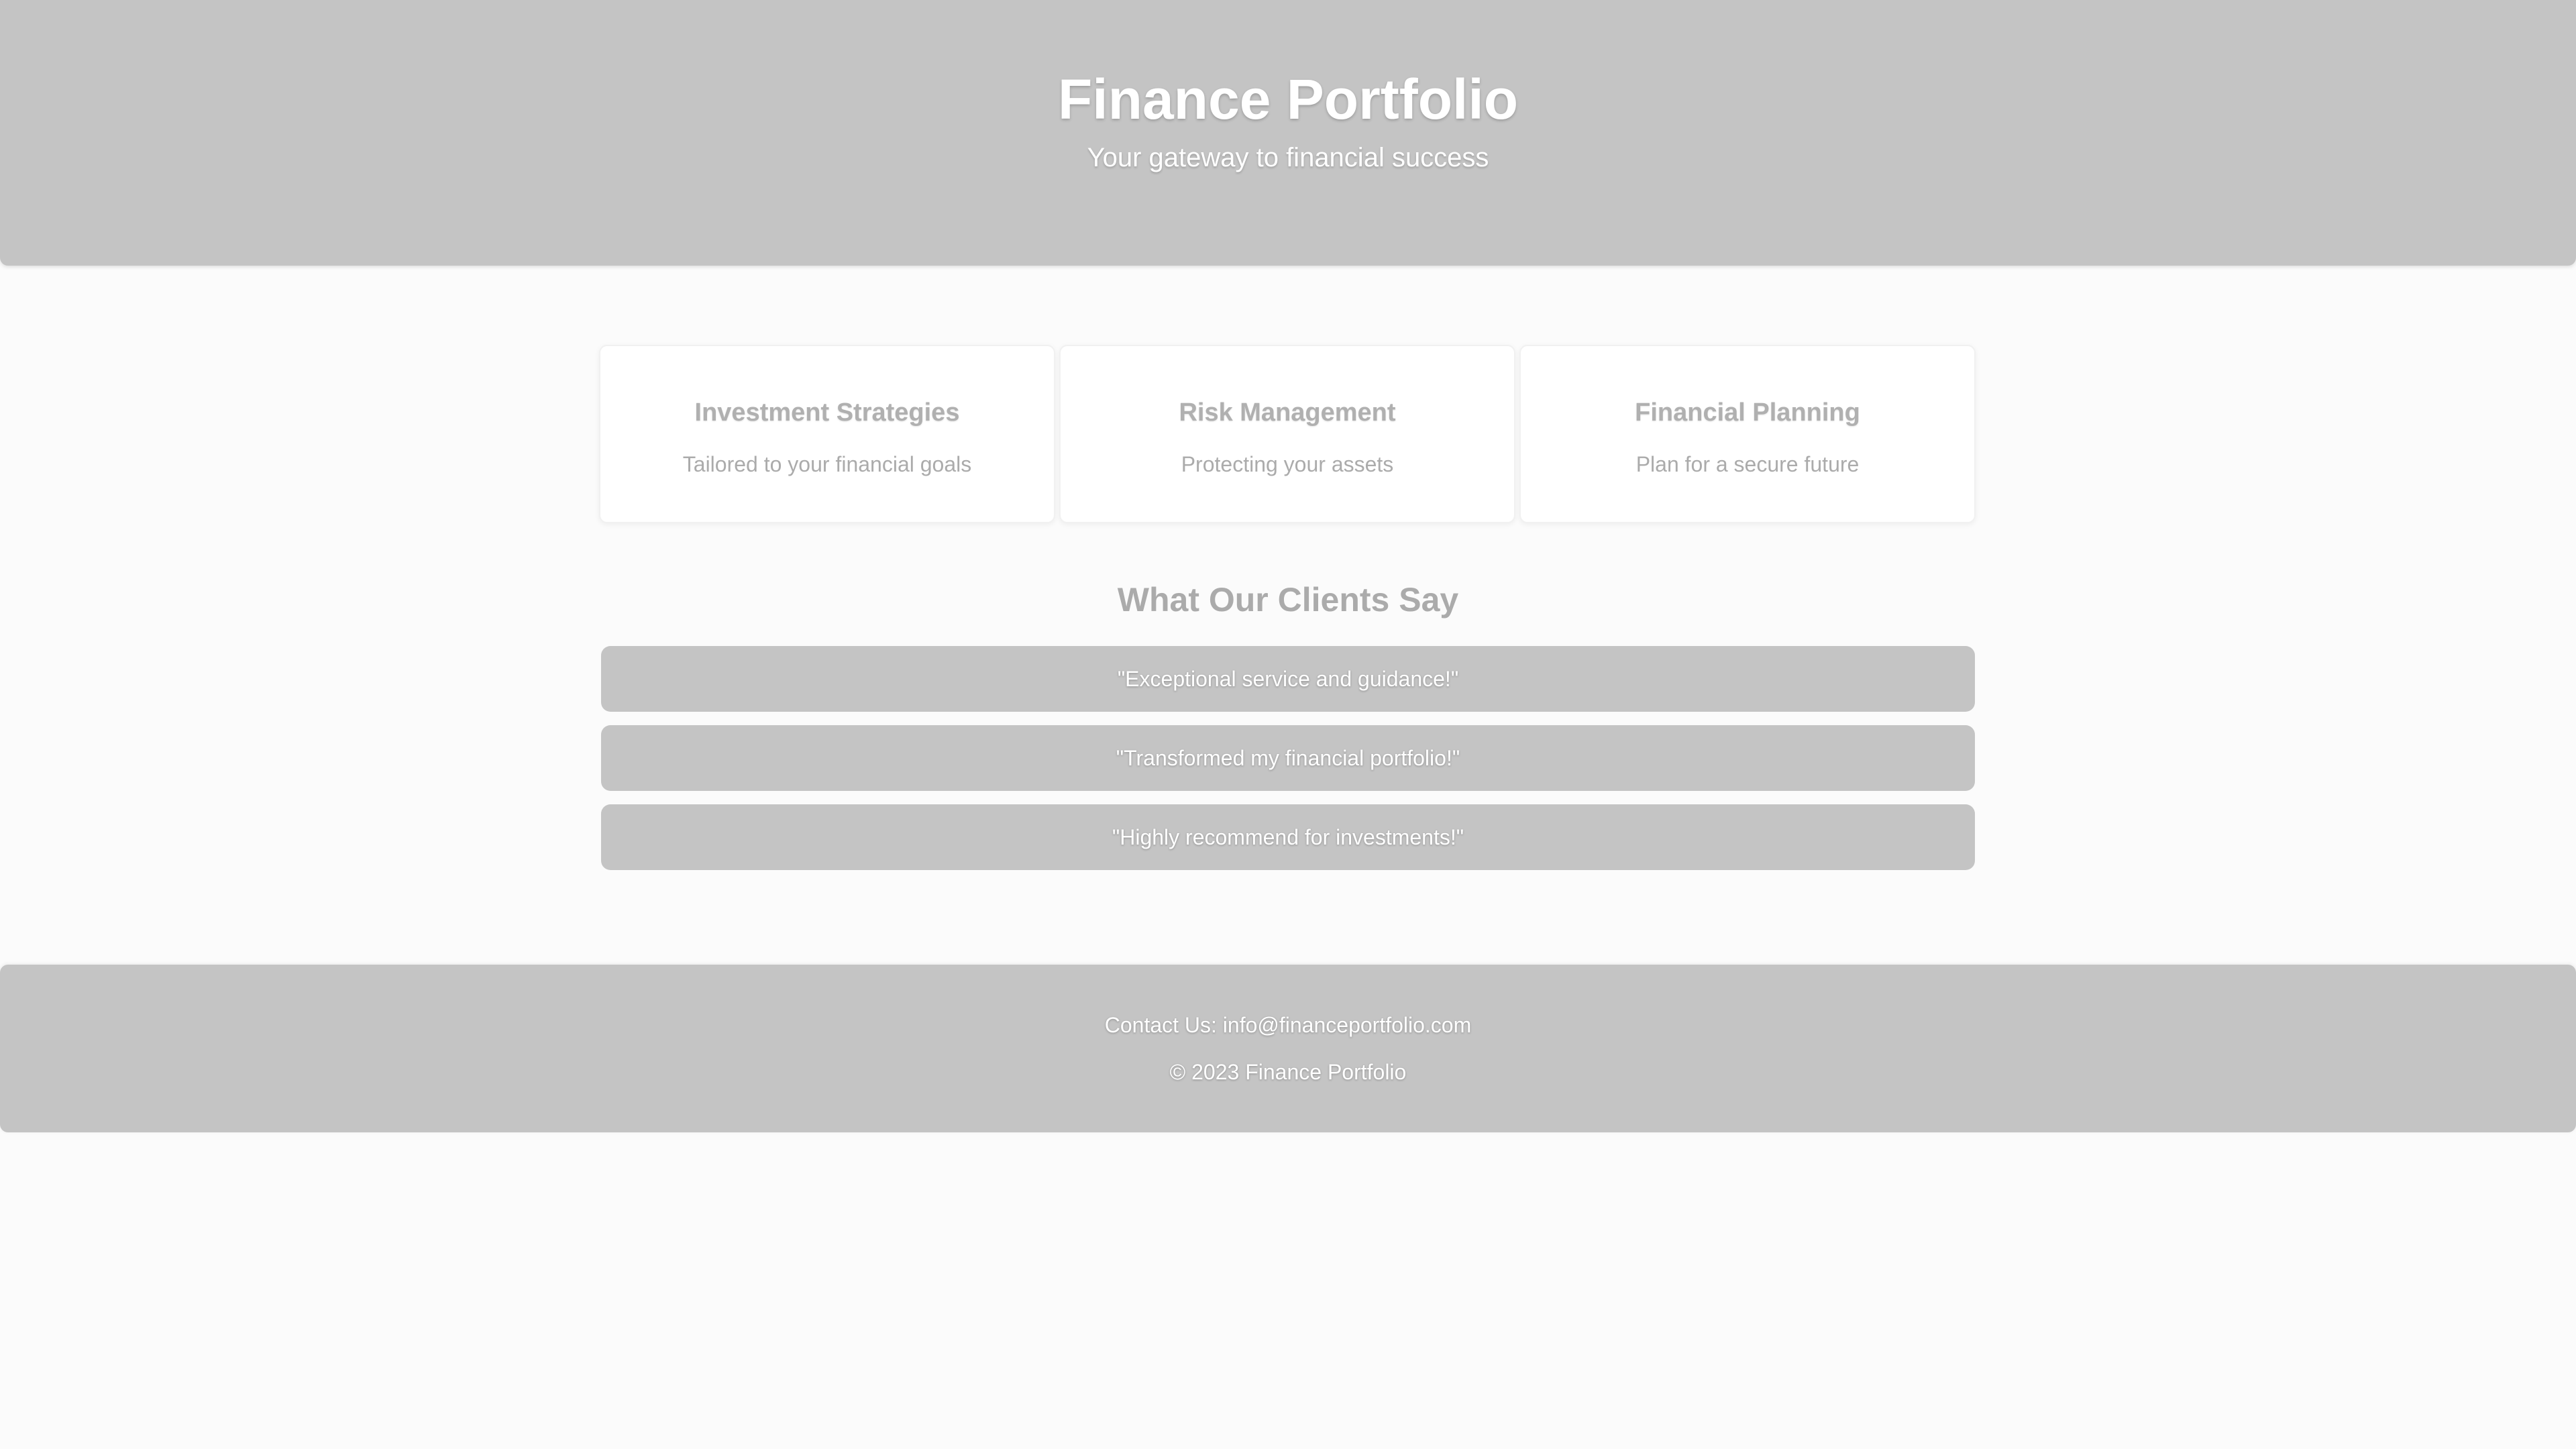  Describe the element at coordinates (1747, 412) in the screenshot. I see `service-card-title: Financial Planning` at that location.